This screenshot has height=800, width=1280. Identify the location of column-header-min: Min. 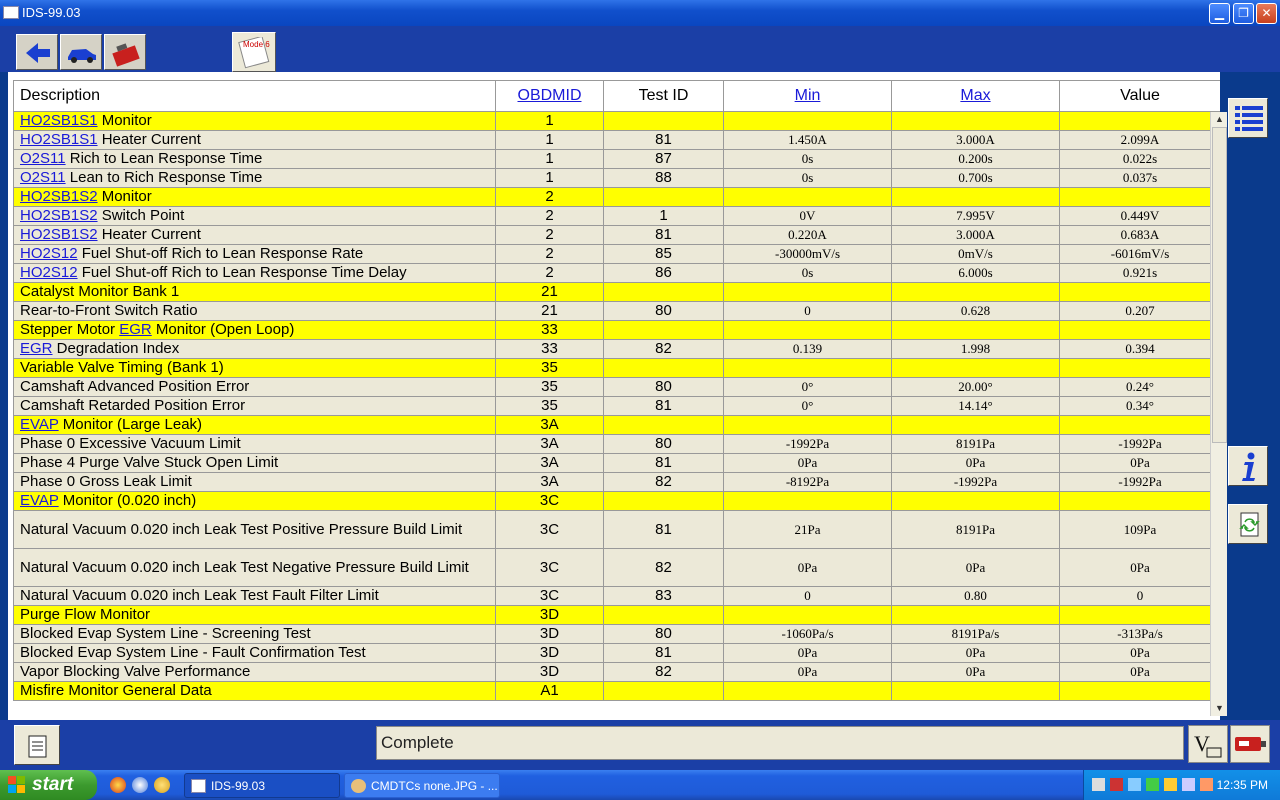
(807, 96).